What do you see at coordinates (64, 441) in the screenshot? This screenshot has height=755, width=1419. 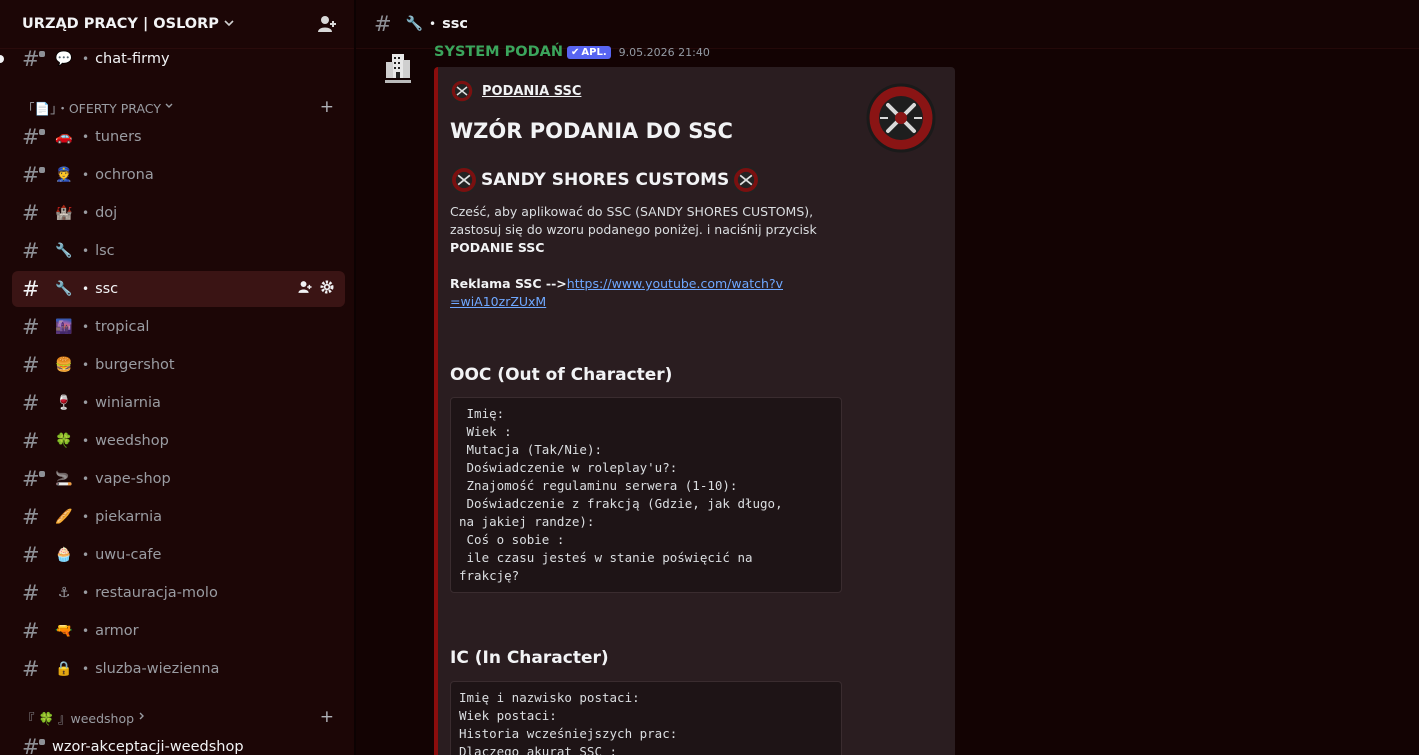 I see `channel-emoji: 🍀` at bounding box center [64, 441].